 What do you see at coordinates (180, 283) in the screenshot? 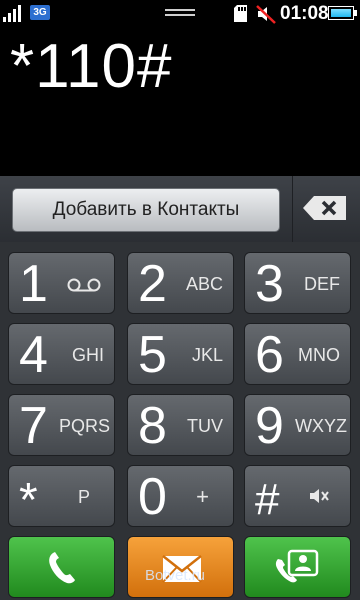
I see `key-2: 2 ABC` at bounding box center [180, 283].